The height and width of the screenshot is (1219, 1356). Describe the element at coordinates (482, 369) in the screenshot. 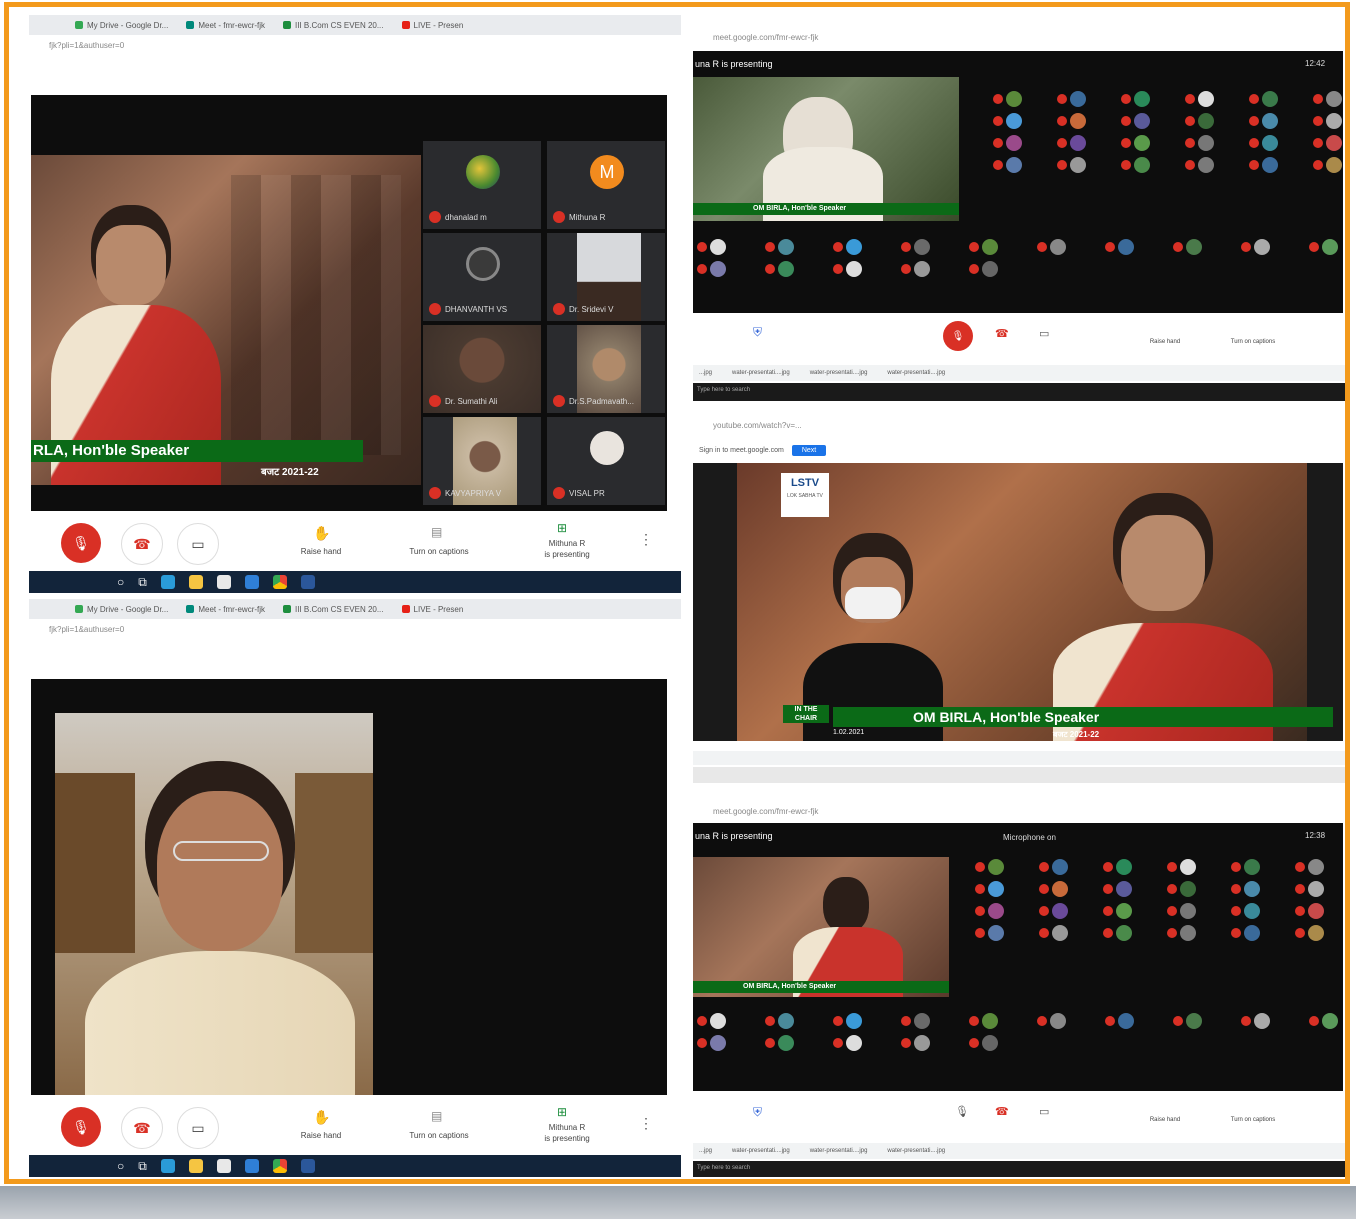

I see `participant-tile: Dr. Sumathi Ali` at that location.